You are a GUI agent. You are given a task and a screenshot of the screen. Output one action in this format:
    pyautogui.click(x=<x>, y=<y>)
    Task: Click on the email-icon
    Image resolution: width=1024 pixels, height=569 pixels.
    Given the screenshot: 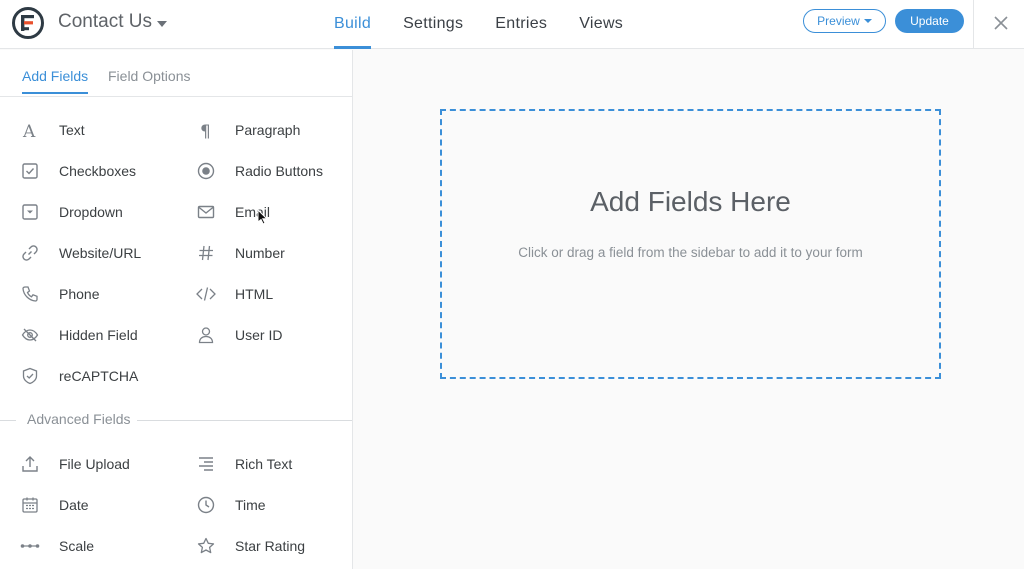 What is the action you would take?
    pyautogui.click(x=206, y=212)
    